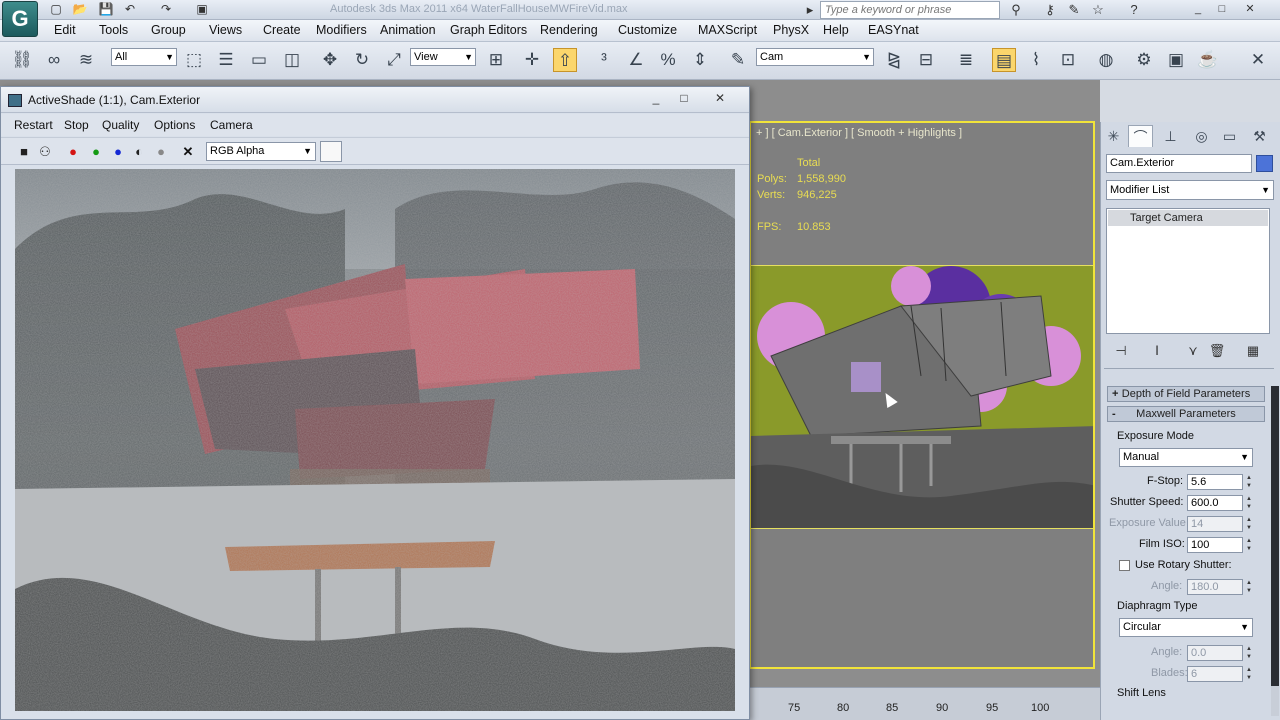 This screenshot has height=720, width=1280. I want to click on angle-snap-icon: ∠, so click(636, 60).